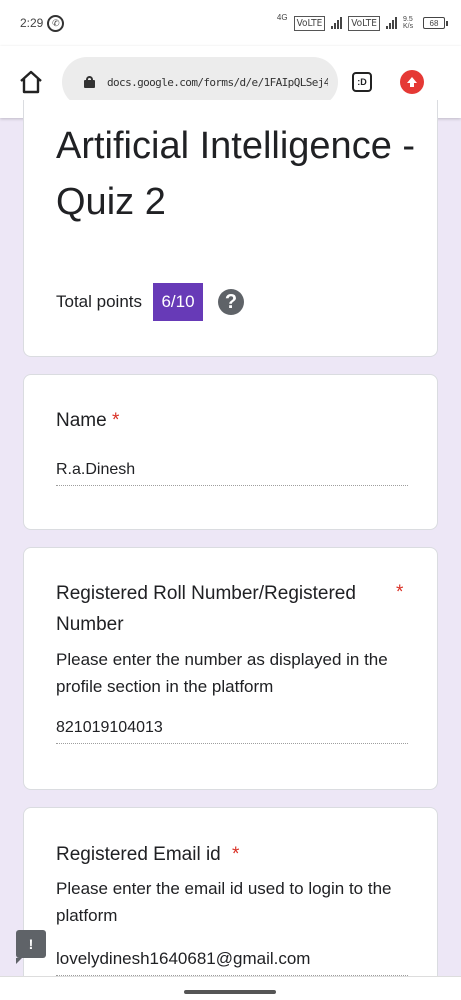 Image resolution: width=461 pixels, height=1000 pixels. Describe the element at coordinates (232, 962) in the screenshot. I see `answer-text: lovelydinesh1640681@gmail.com` at that location.